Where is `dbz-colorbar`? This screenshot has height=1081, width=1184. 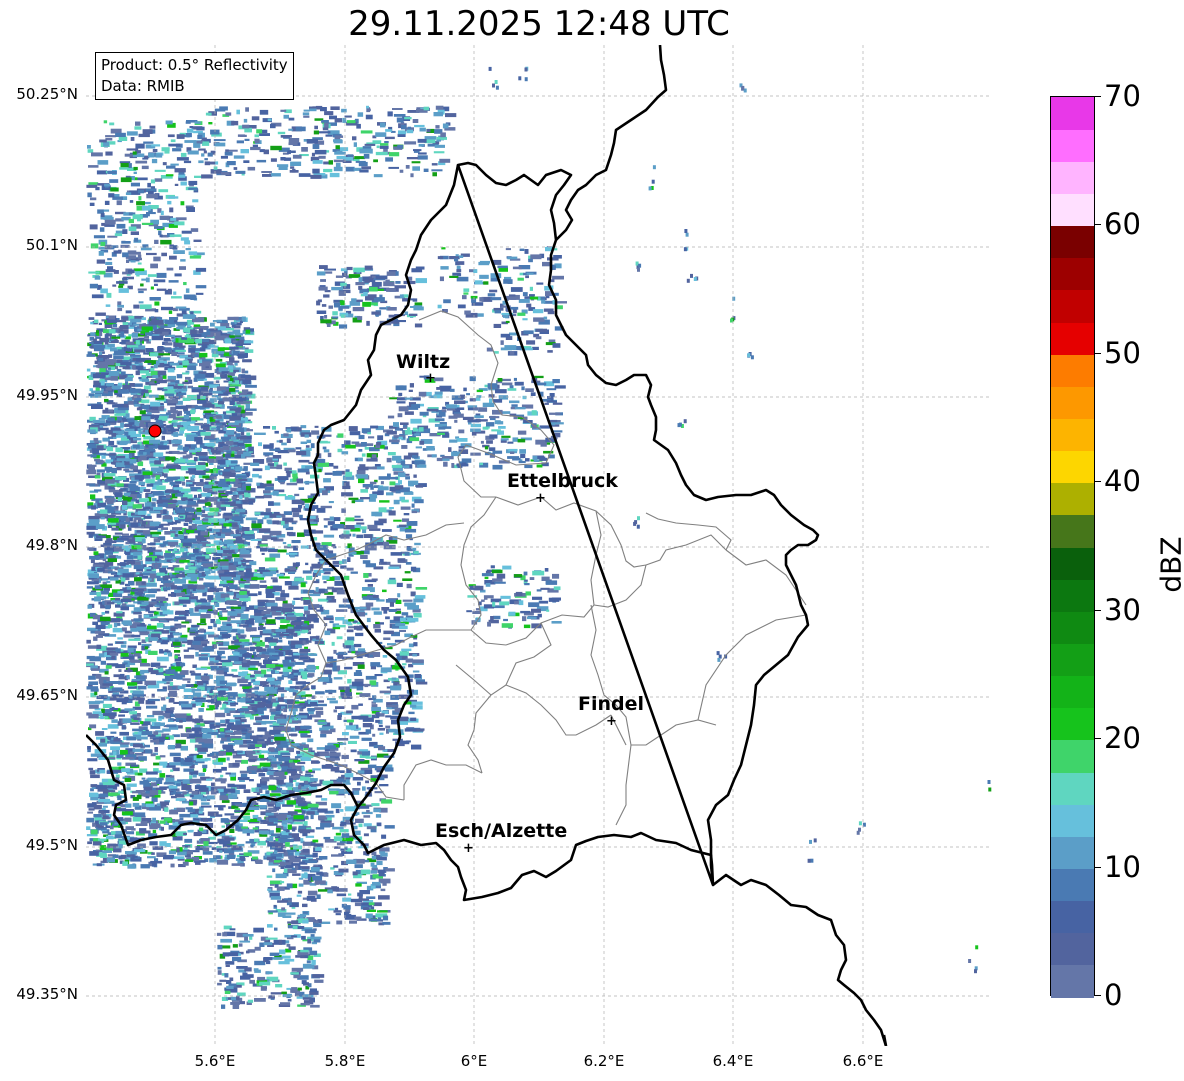 dbz-colorbar is located at coordinates (1072, 547).